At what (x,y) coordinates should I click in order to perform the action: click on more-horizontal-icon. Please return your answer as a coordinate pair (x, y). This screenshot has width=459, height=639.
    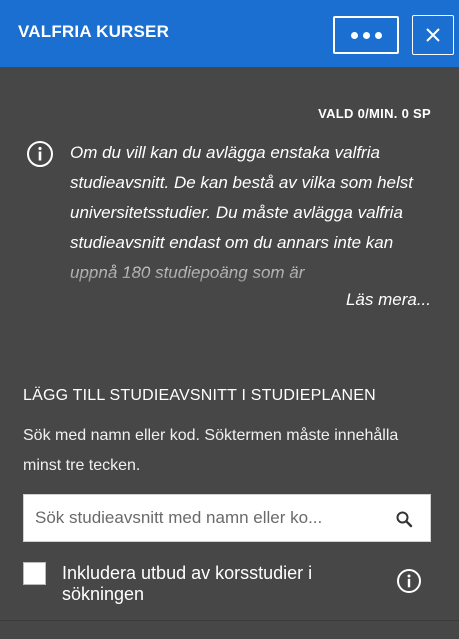
    Looking at the image, I should click on (354, 35).